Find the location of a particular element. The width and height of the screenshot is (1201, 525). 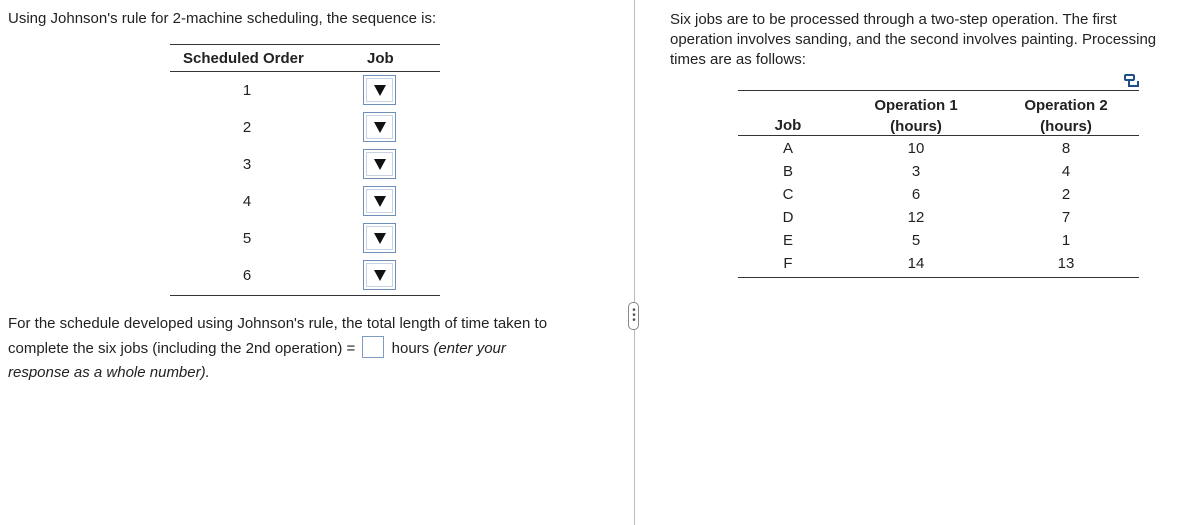

scheduled-order-number: 4 is located at coordinates (247, 201).